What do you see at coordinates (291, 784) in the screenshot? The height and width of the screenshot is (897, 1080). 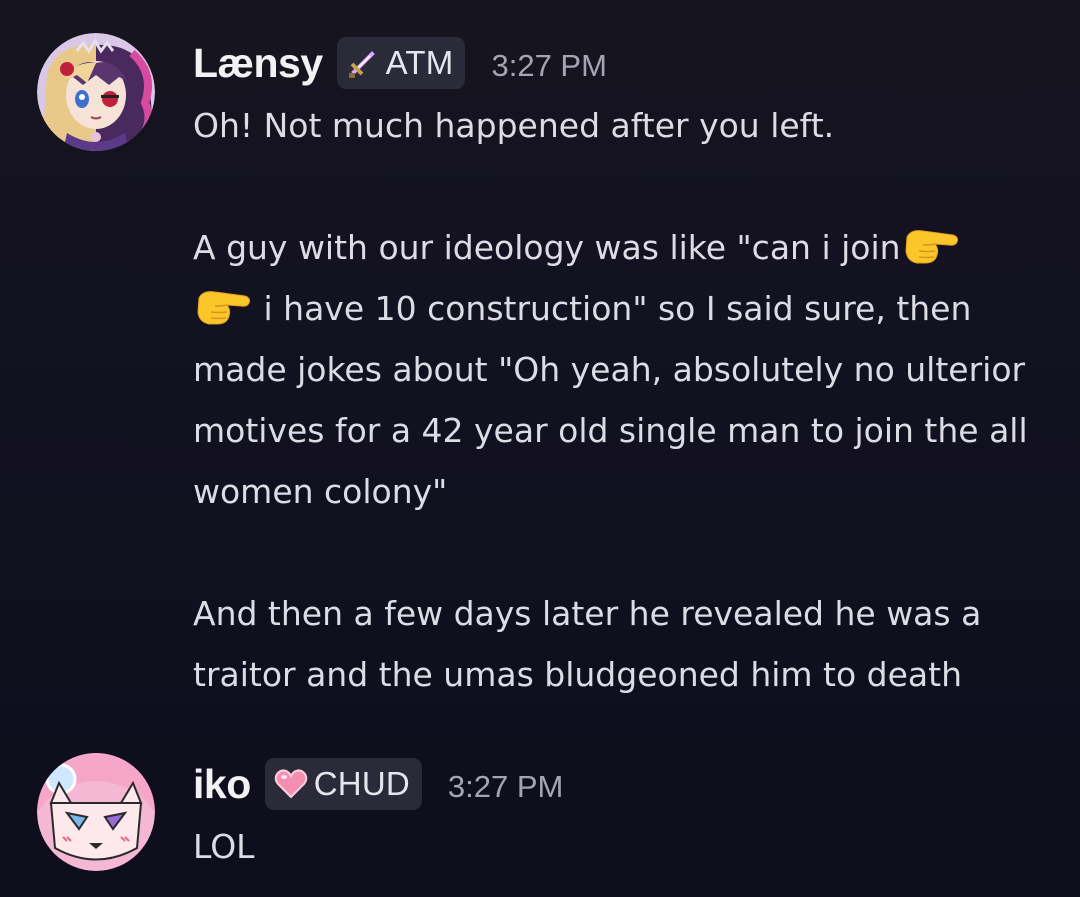 I see `pink-heart-icon` at bounding box center [291, 784].